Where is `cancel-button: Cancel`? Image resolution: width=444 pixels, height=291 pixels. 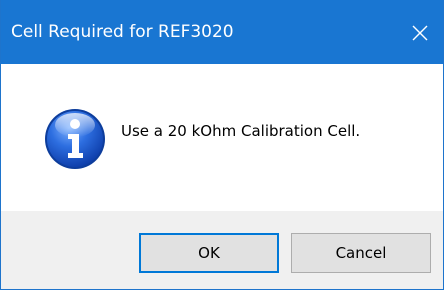
cancel-button: Cancel is located at coordinates (361, 253).